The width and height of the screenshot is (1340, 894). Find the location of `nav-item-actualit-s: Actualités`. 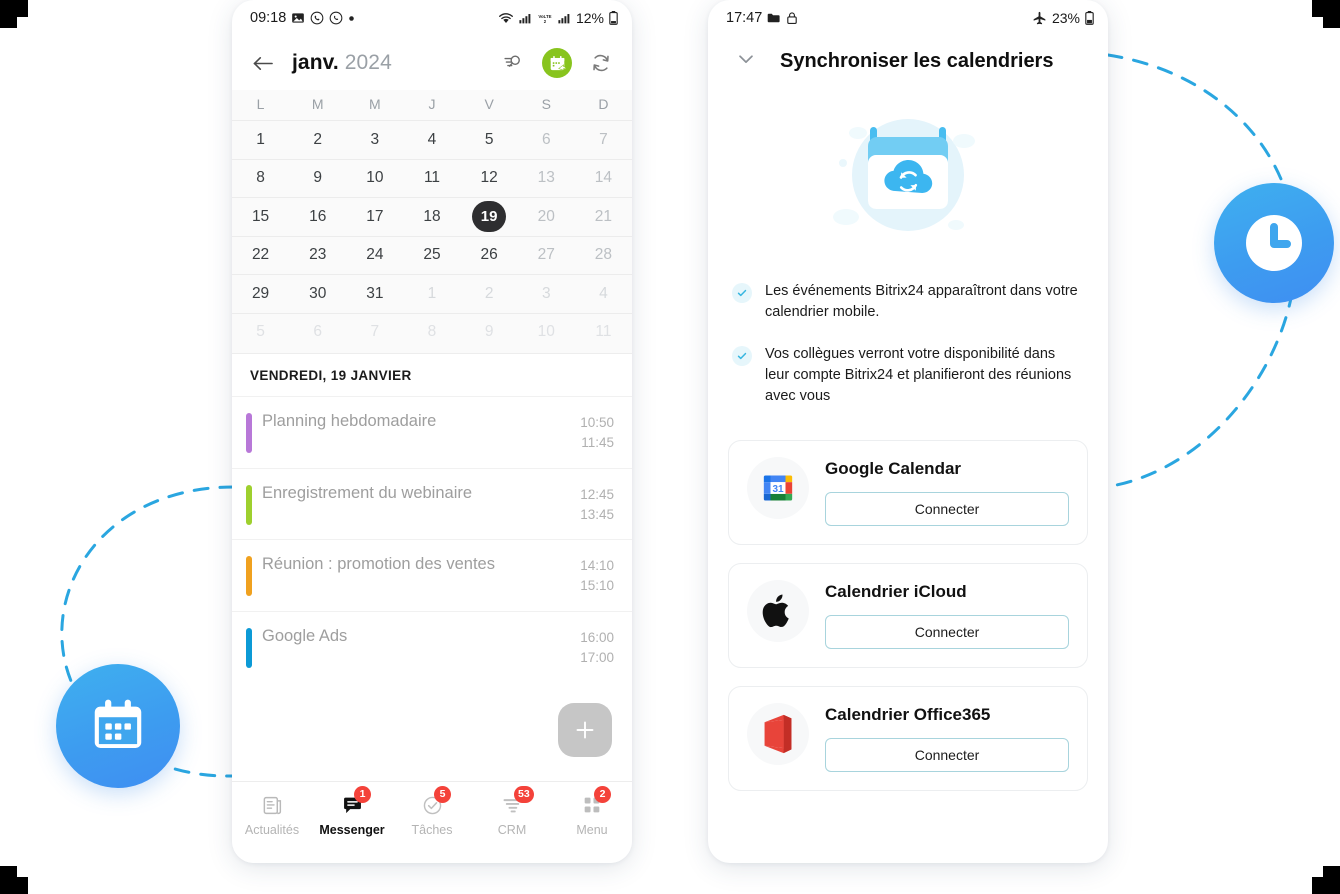

nav-item-actualit-s: Actualités is located at coordinates (272, 815).